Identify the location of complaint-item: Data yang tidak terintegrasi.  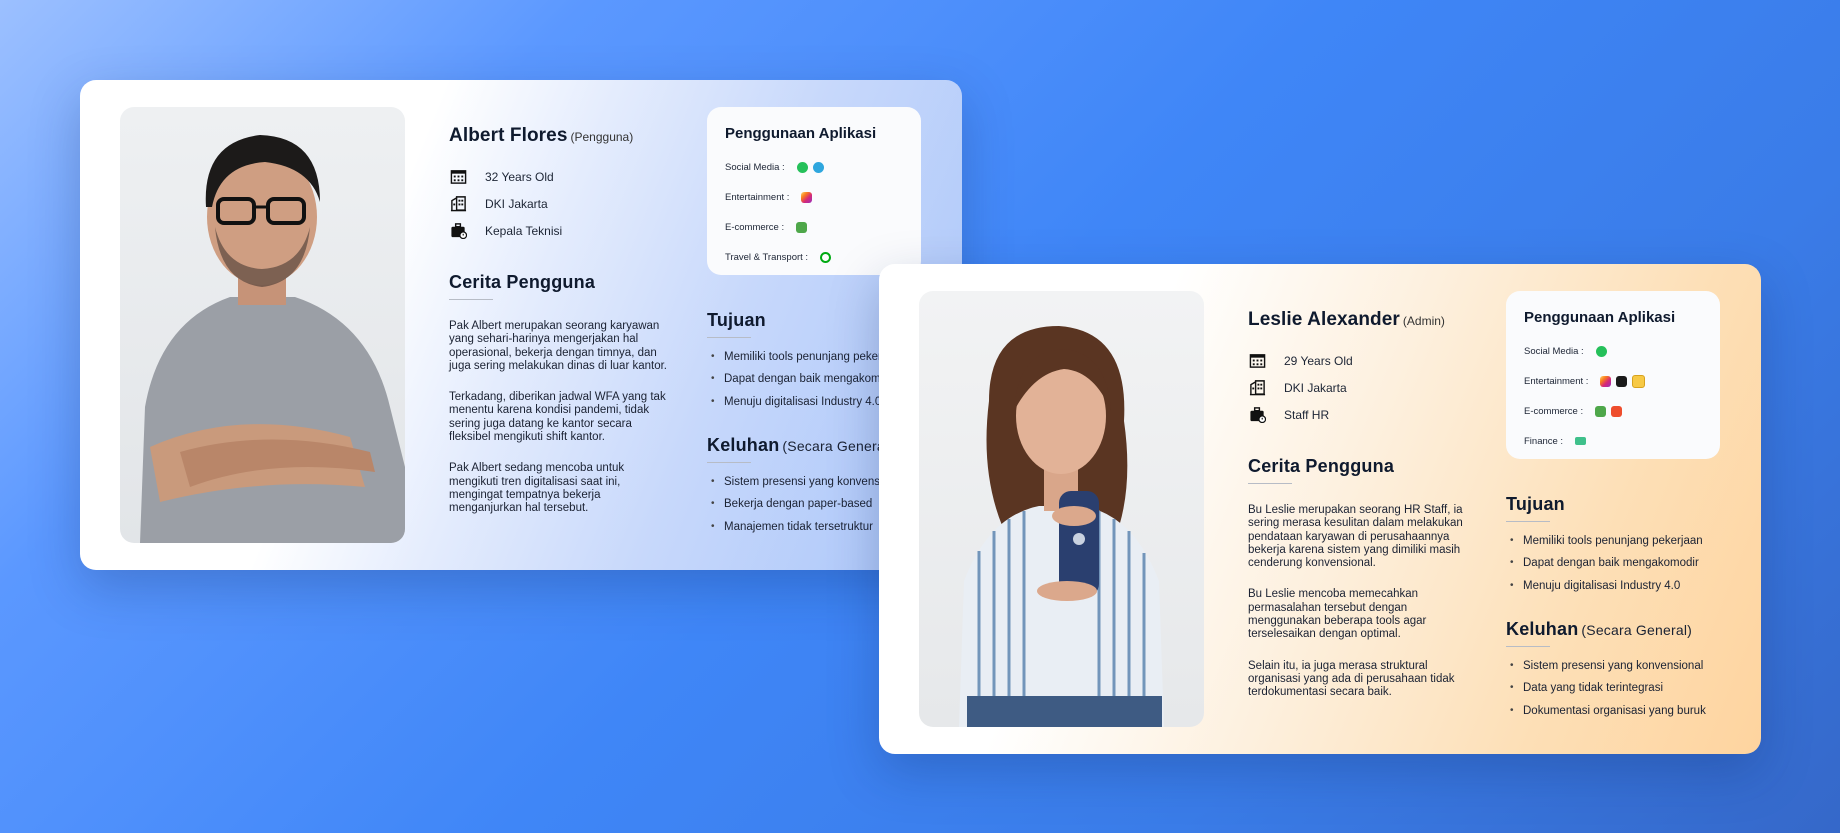
(1606, 688).